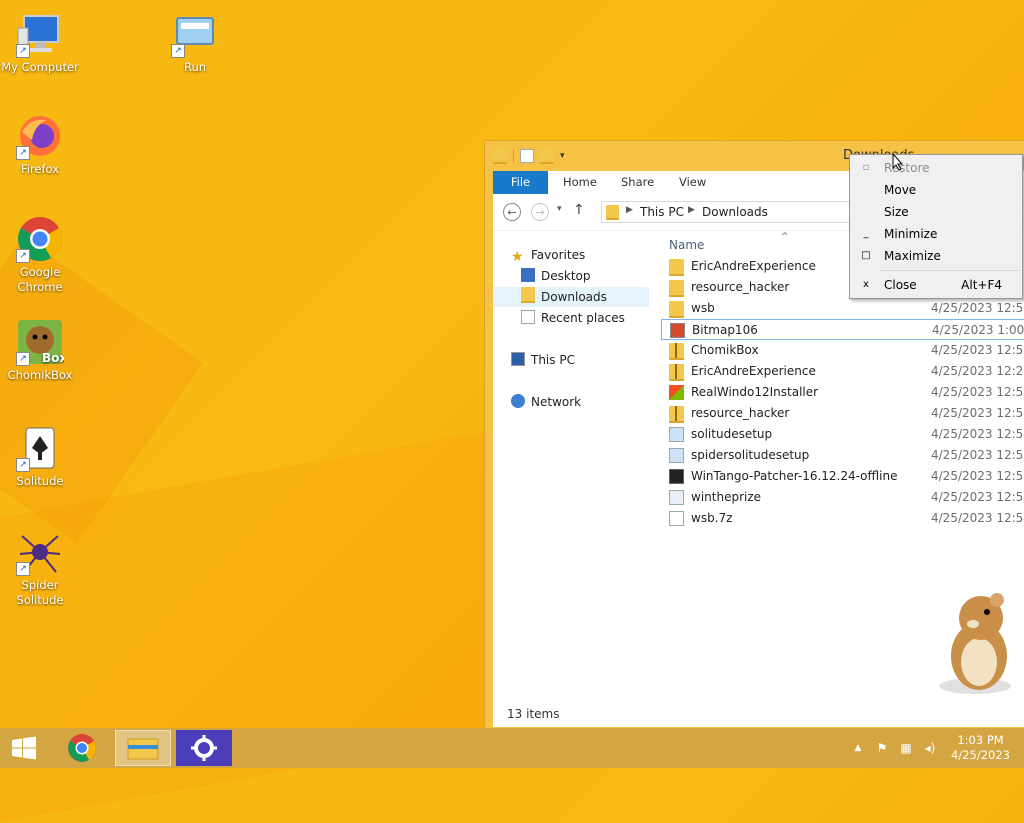 Image resolution: width=1024 pixels, height=823 pixels. I want to click on file-row: wsb.7z 4/25/2023 12:54 PM, so click(842, 518).